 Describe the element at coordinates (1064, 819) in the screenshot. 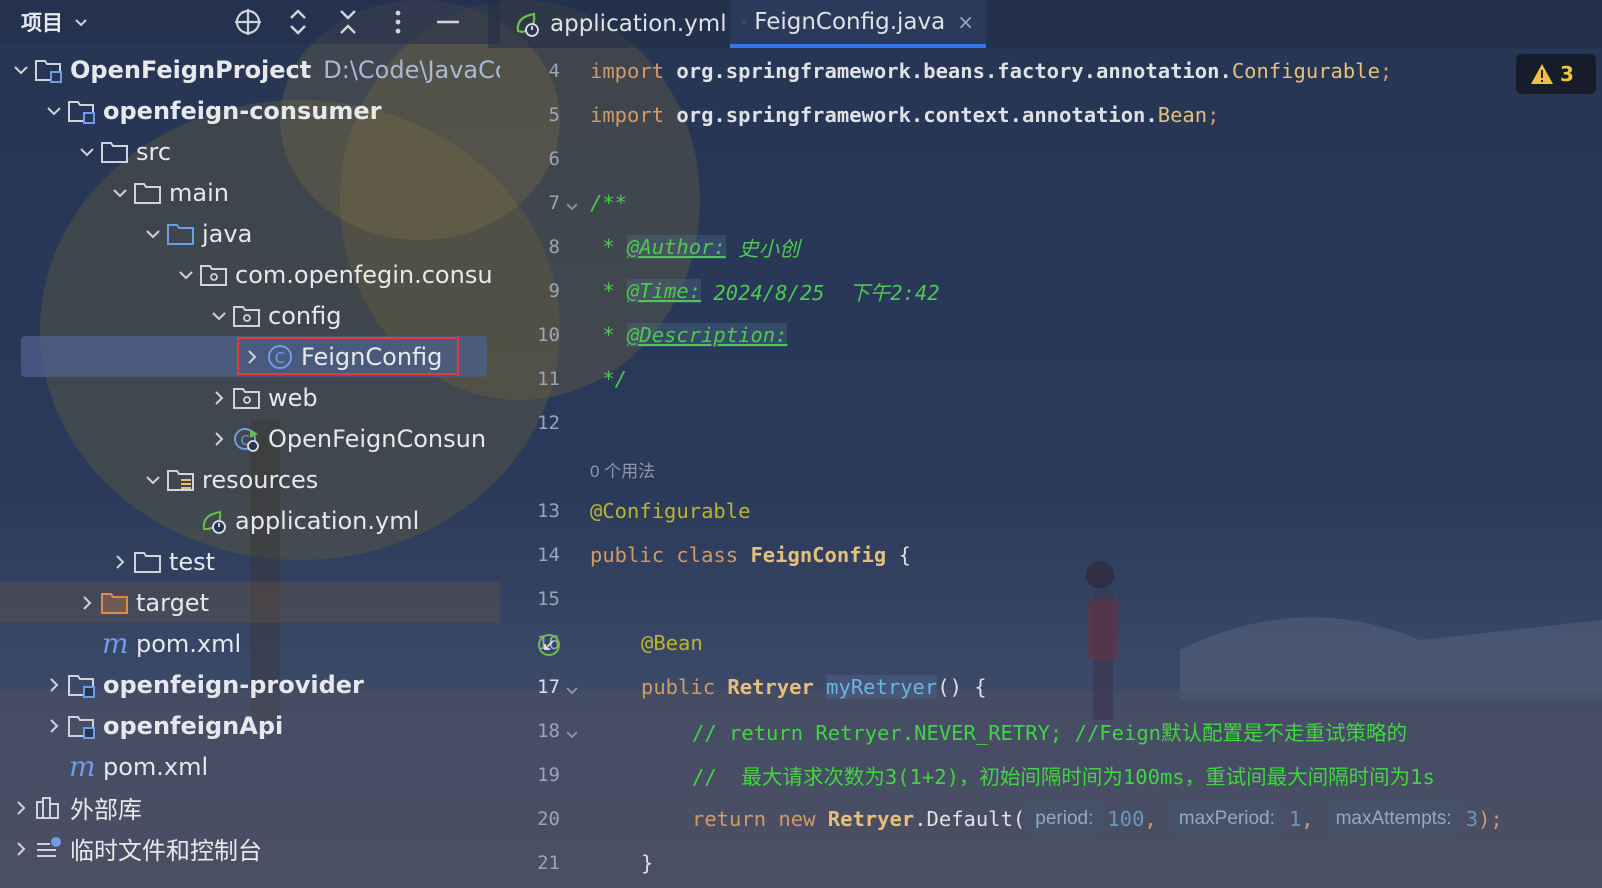

I see `param-hint-period: period:` at that location.